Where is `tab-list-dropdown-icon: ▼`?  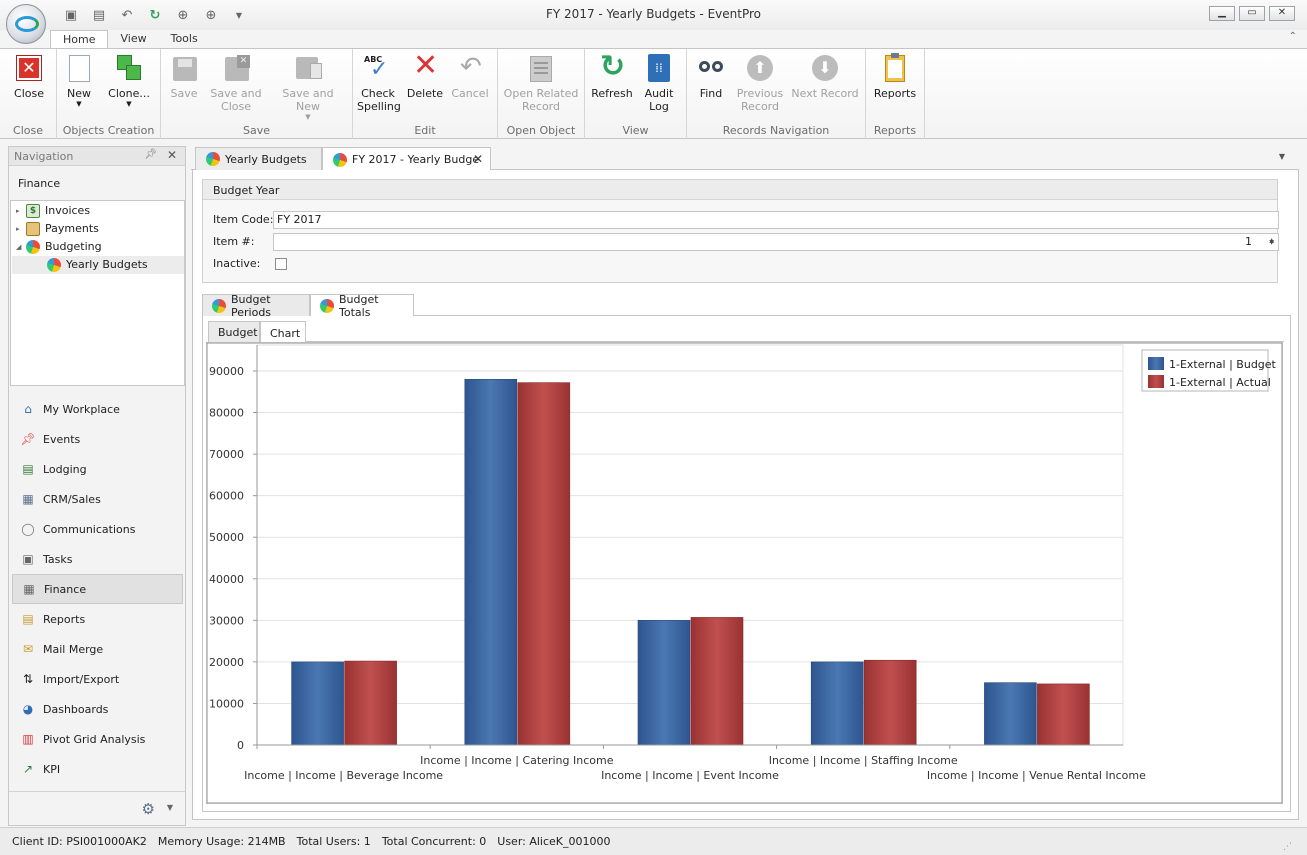 tab-list-dropdown-icon: ▼ is located at coordinates (1282, 156).